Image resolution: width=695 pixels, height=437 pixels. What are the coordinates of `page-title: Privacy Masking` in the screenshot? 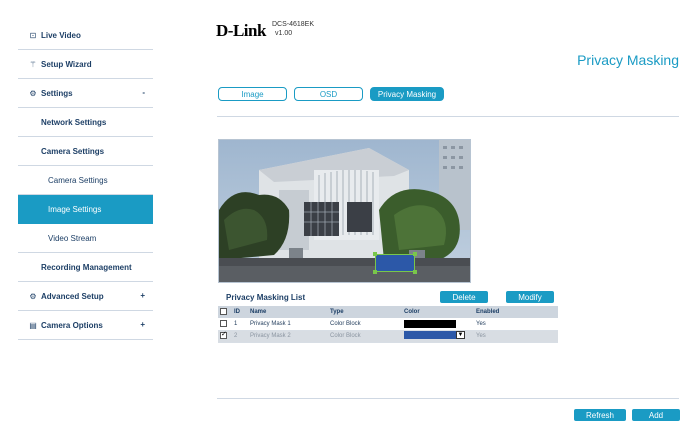 It's located at (628, 60).